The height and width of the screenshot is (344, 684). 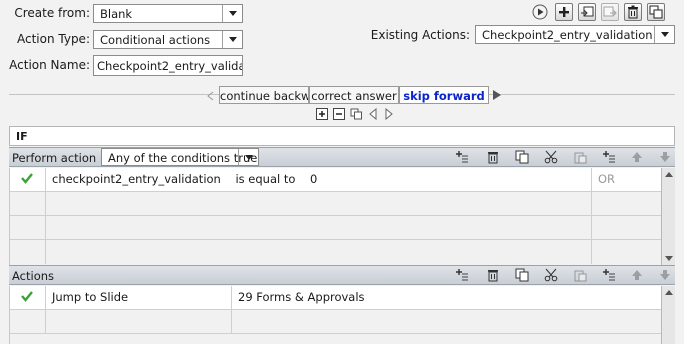 I want to click on export-icon, so click(x=610, y=12).